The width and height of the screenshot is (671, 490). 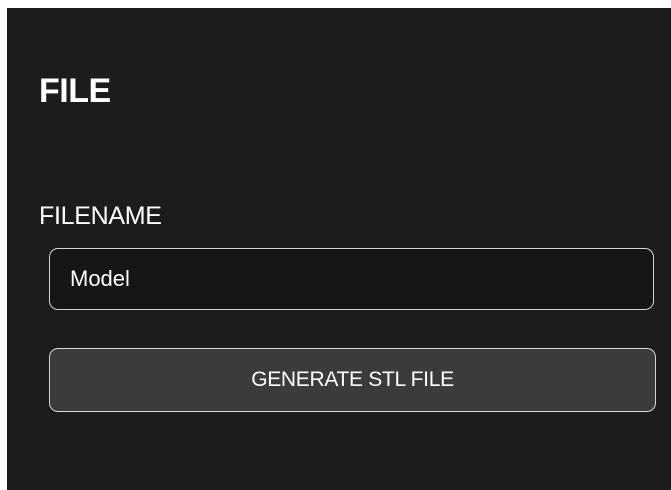 I want to click on filename-label: FILENAME, so click(x=100, y=216).